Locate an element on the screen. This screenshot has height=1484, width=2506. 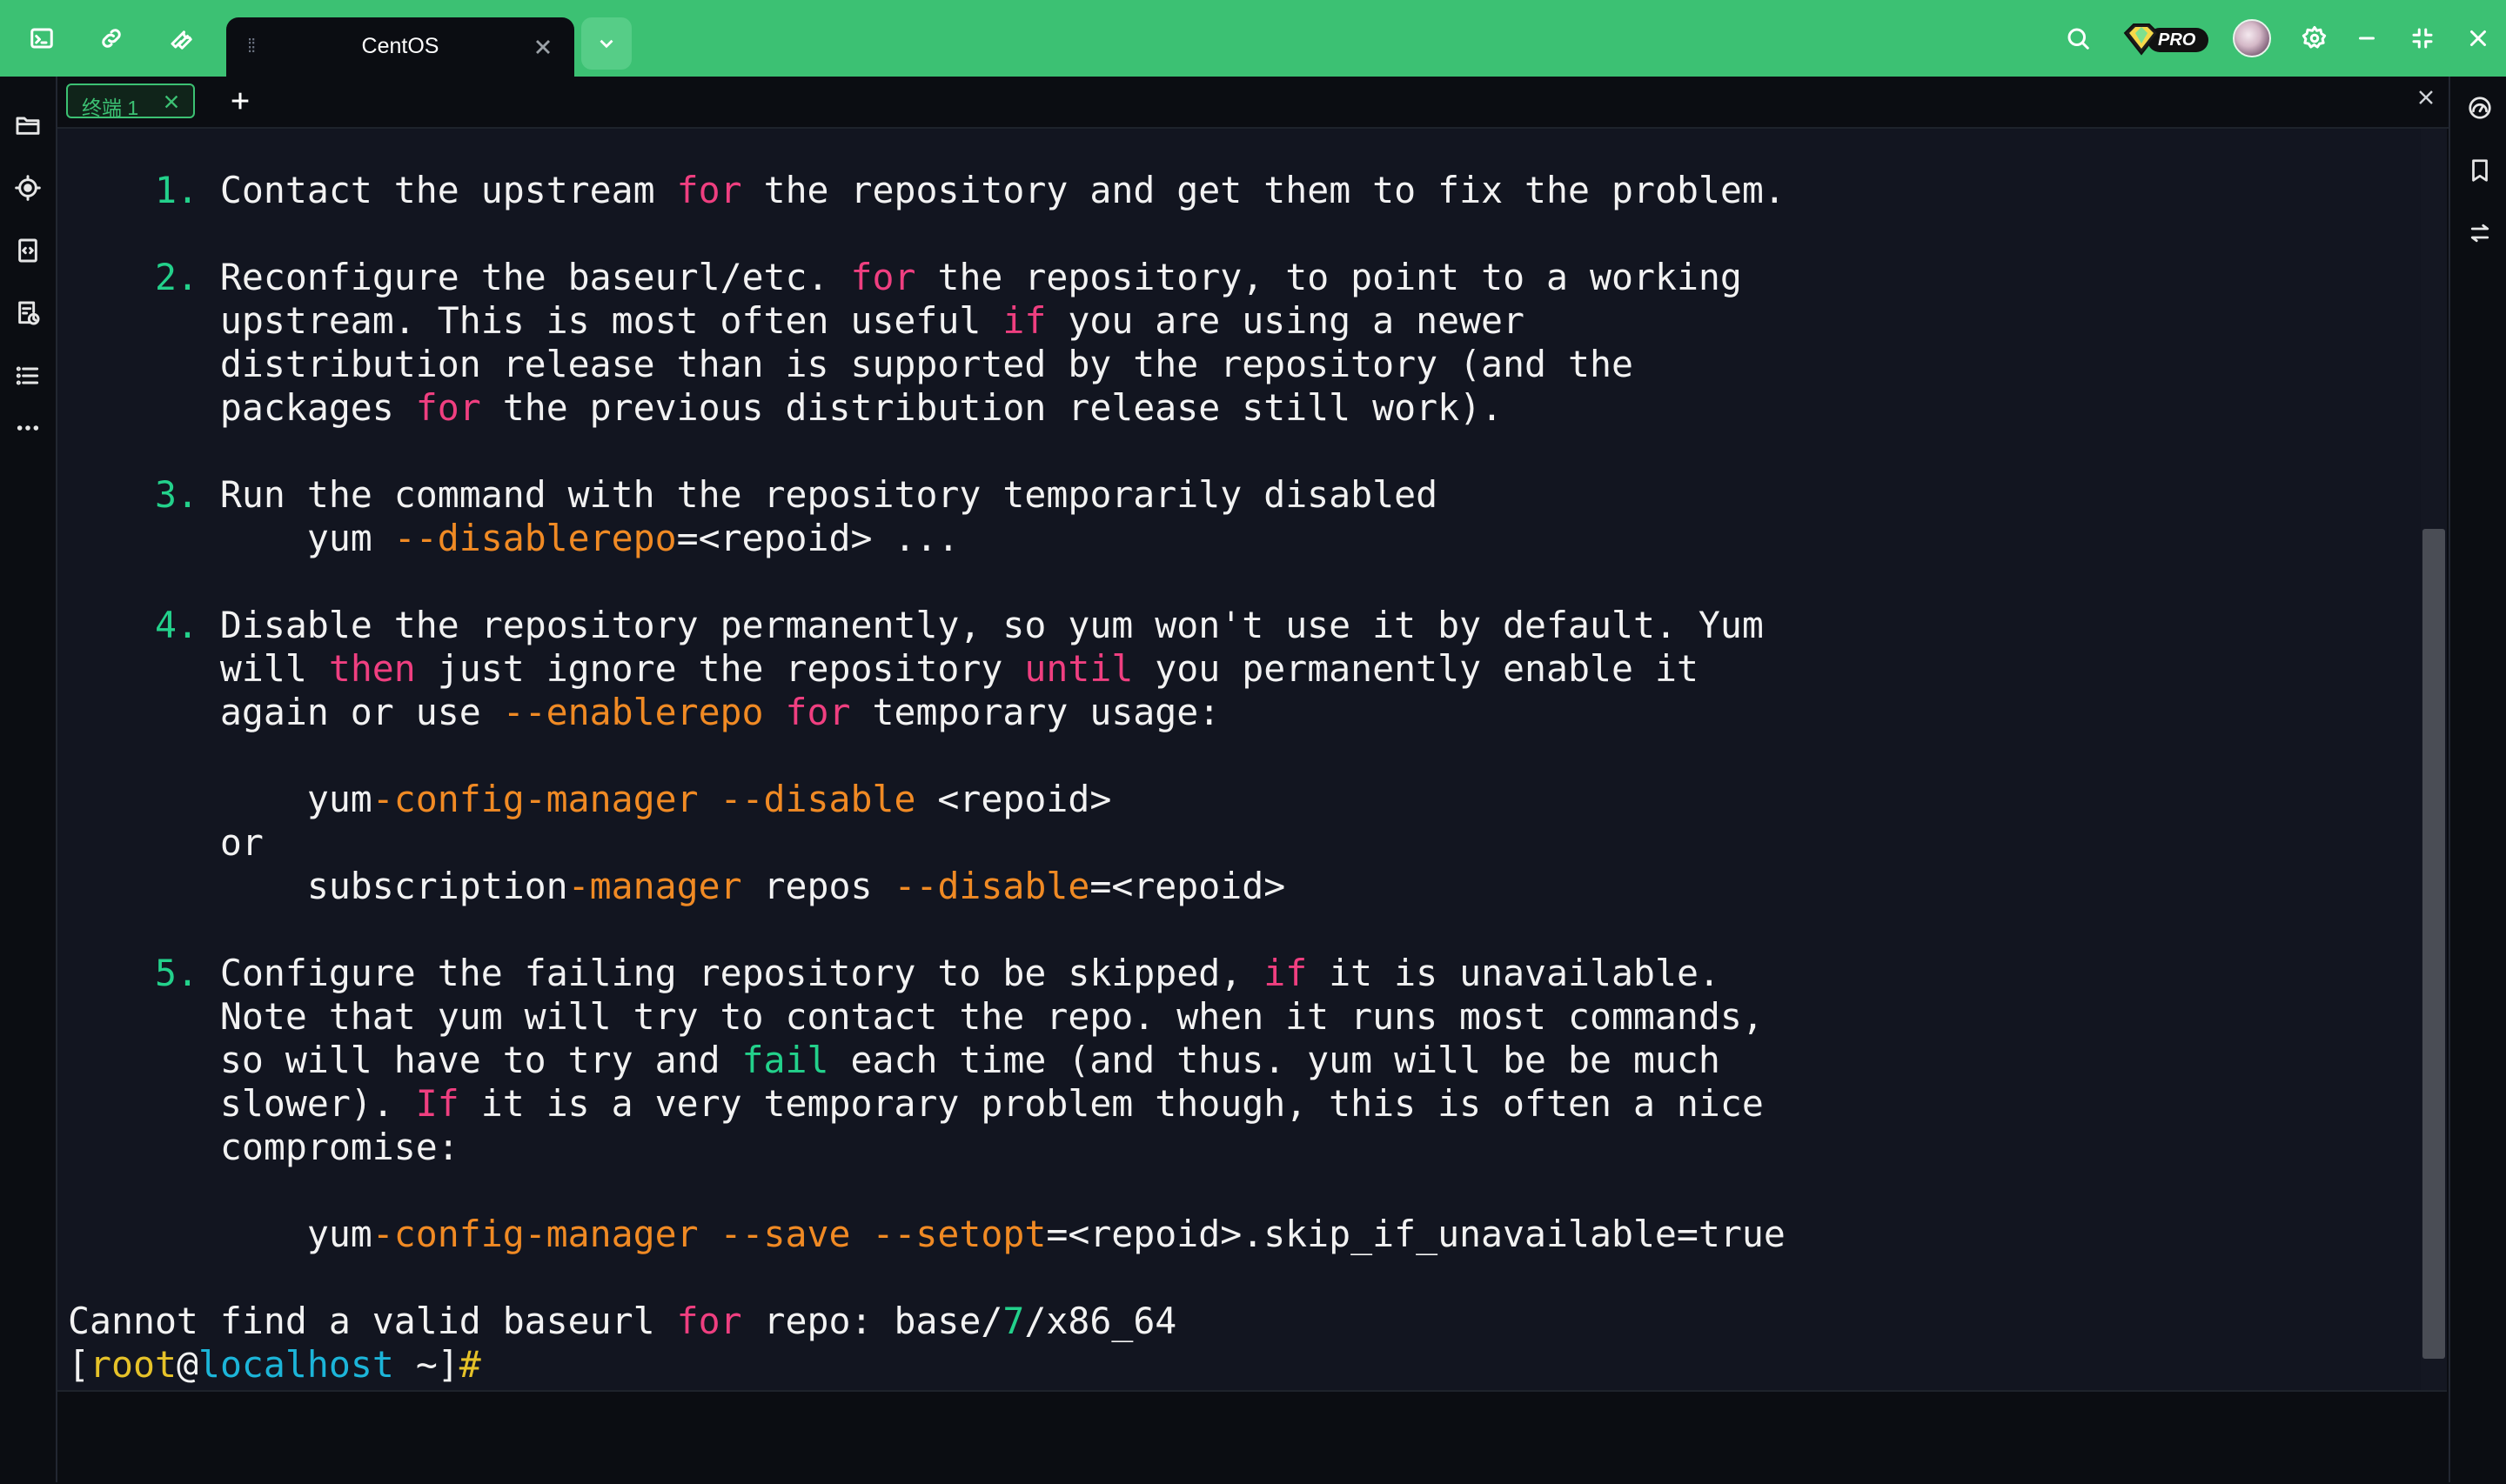
pro-gem-icon is located at coordinates (2141, 40).